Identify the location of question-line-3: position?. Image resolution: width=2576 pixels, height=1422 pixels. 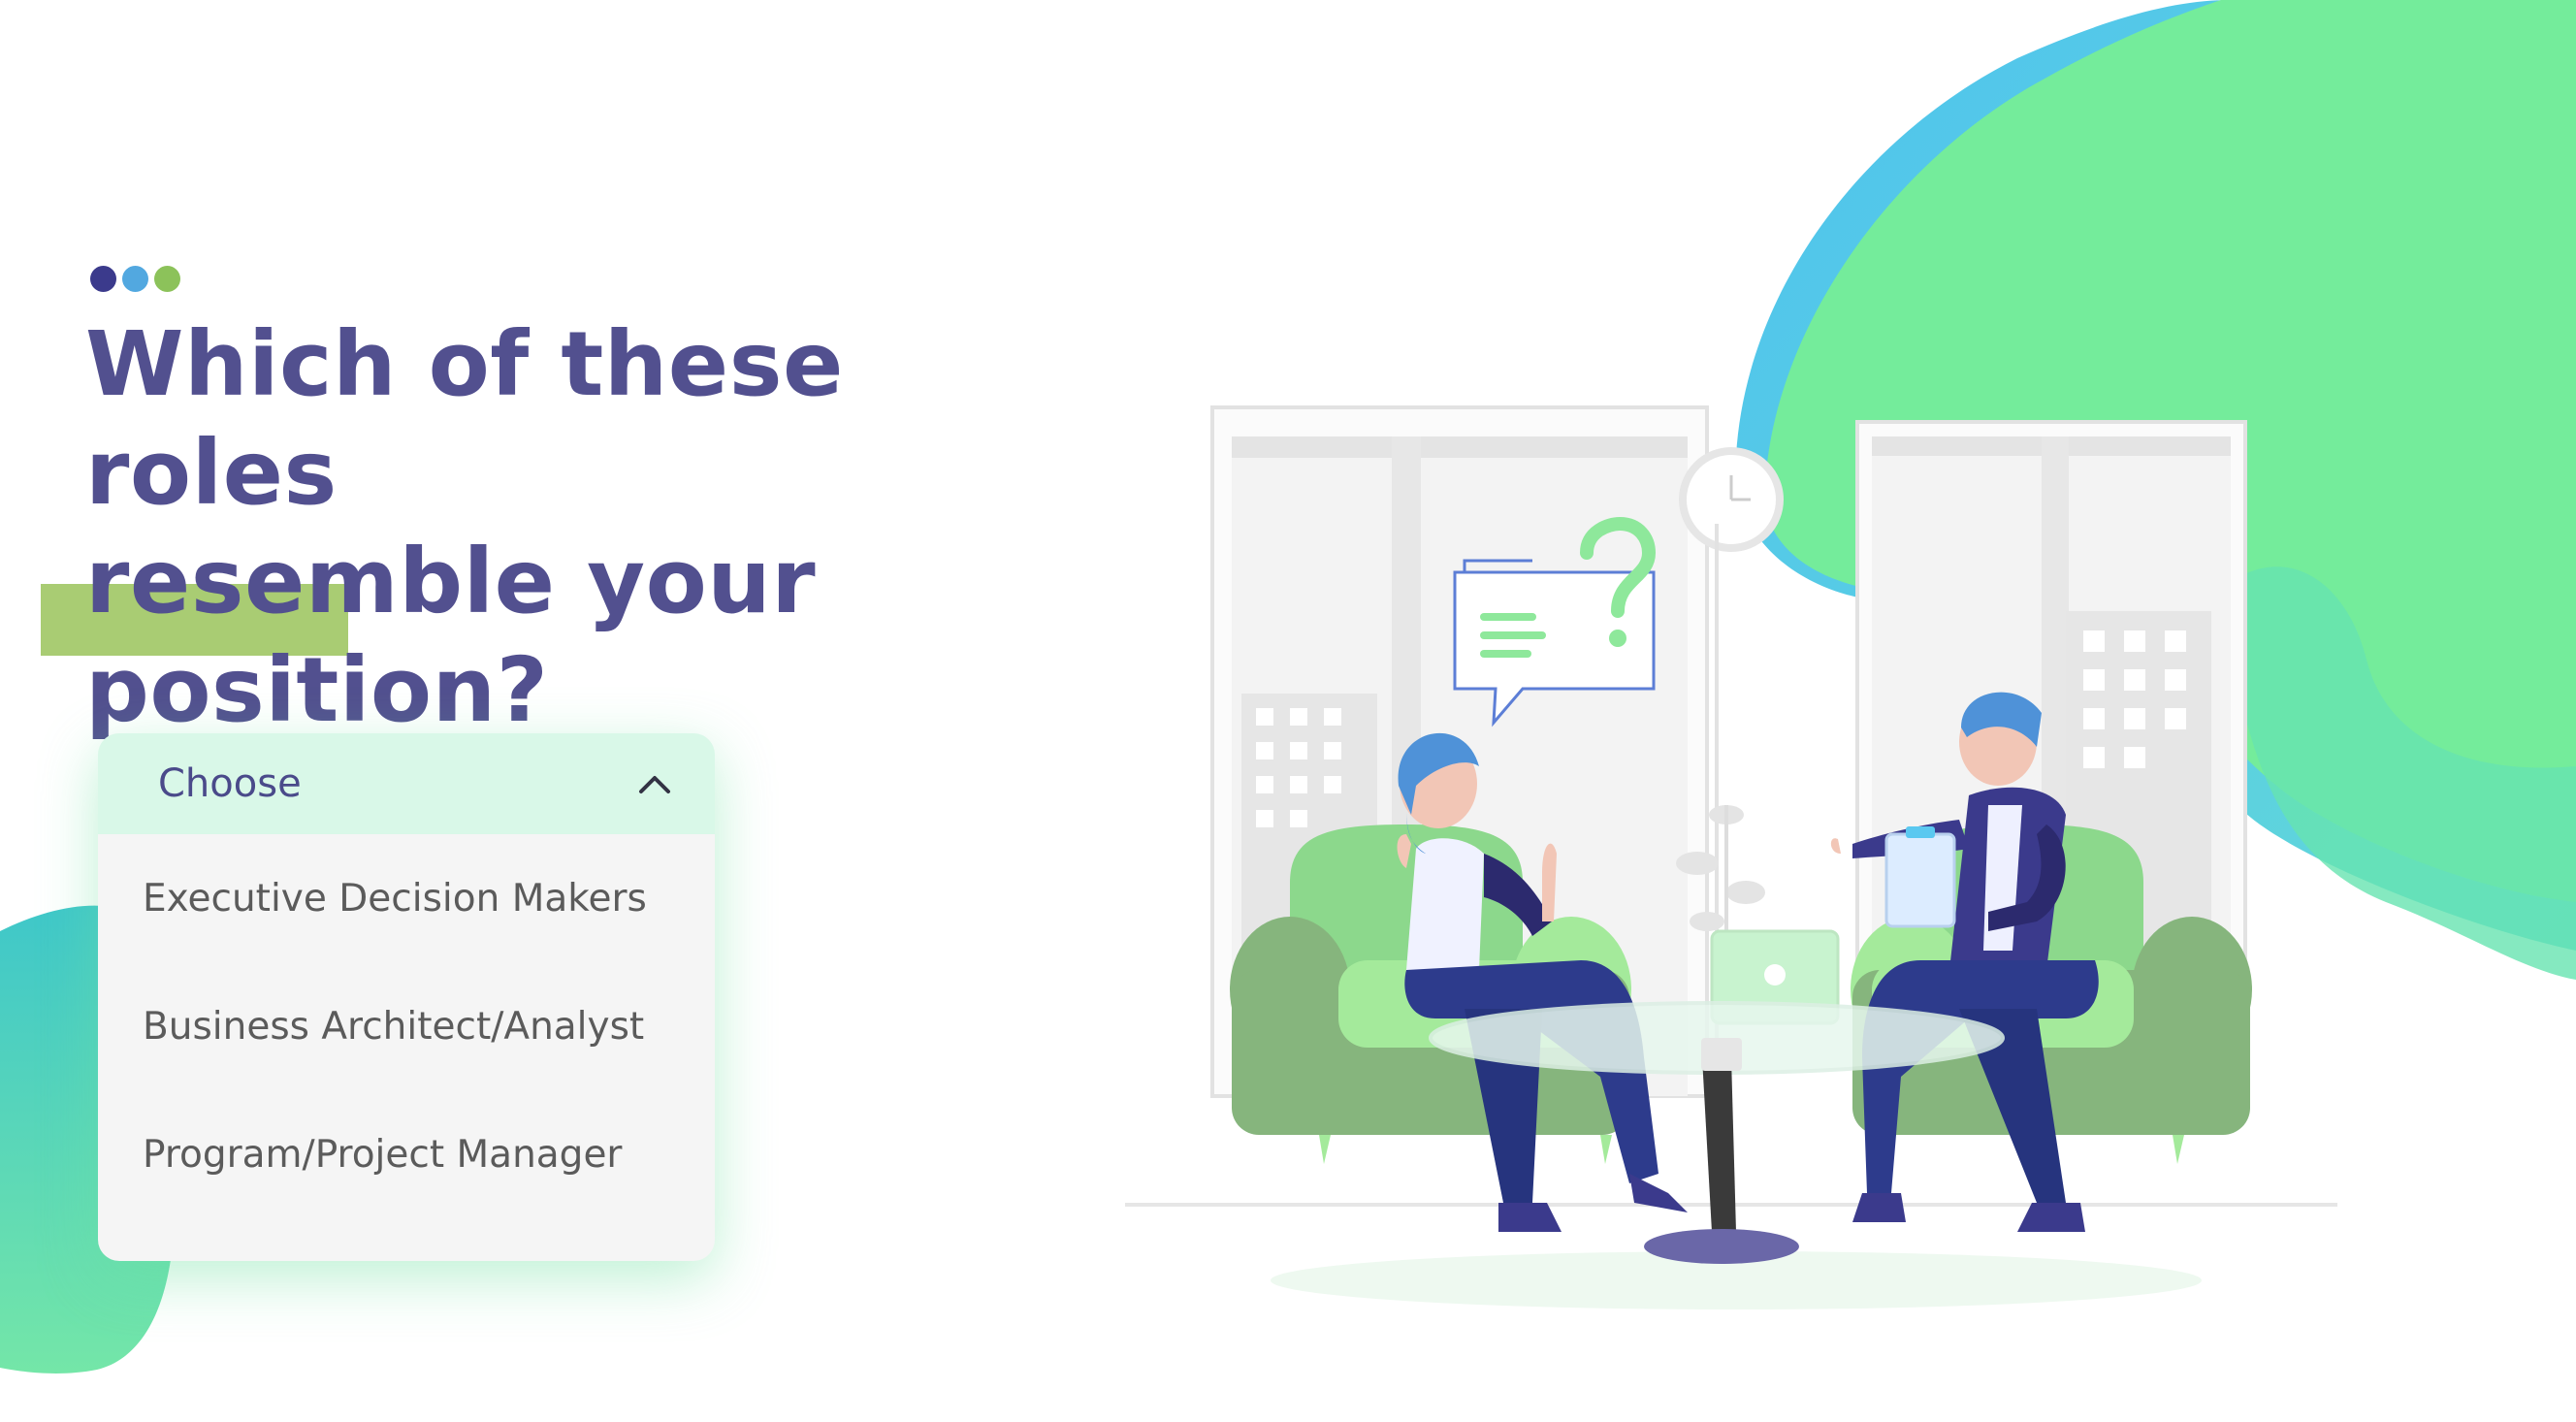
(317, 690).